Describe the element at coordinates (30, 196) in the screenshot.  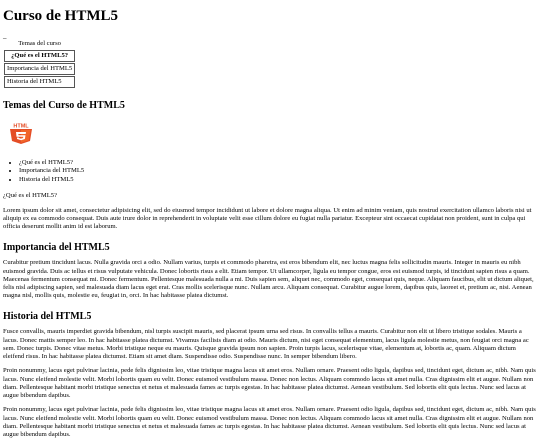
I see `question-label: ¿Qué es el HTML5?` at that location.